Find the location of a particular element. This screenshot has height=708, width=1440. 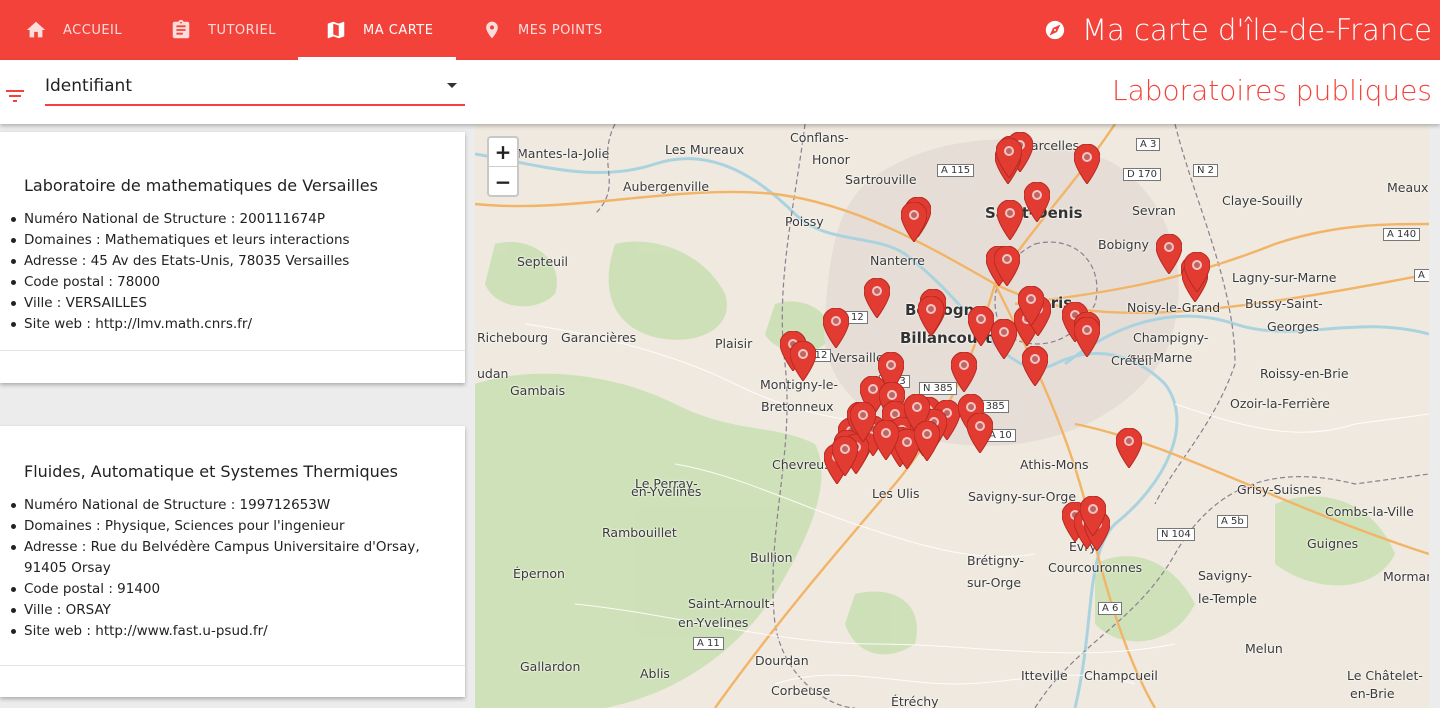

map-place-label: sur-Orge is located at coordinates (994, 582).